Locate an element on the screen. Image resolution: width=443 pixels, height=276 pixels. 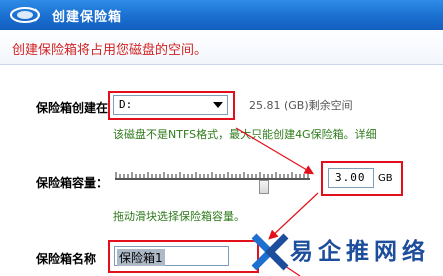
watermark-logo-icon is located at coordinates (270, 252).